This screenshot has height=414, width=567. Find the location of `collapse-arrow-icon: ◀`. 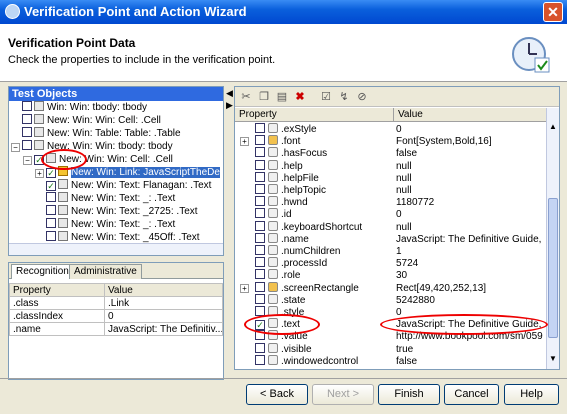

collapse-arrow-icon: ◀ is located at coordinates (229, 93).